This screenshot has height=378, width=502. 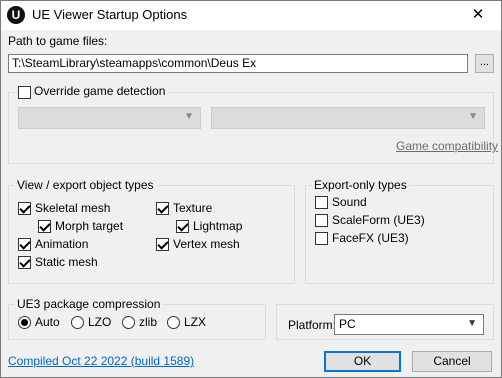 What do you see at coordinates (321, 202) in the screenshot?
I see `sound-checkbox` at bounding box center [321, 202].